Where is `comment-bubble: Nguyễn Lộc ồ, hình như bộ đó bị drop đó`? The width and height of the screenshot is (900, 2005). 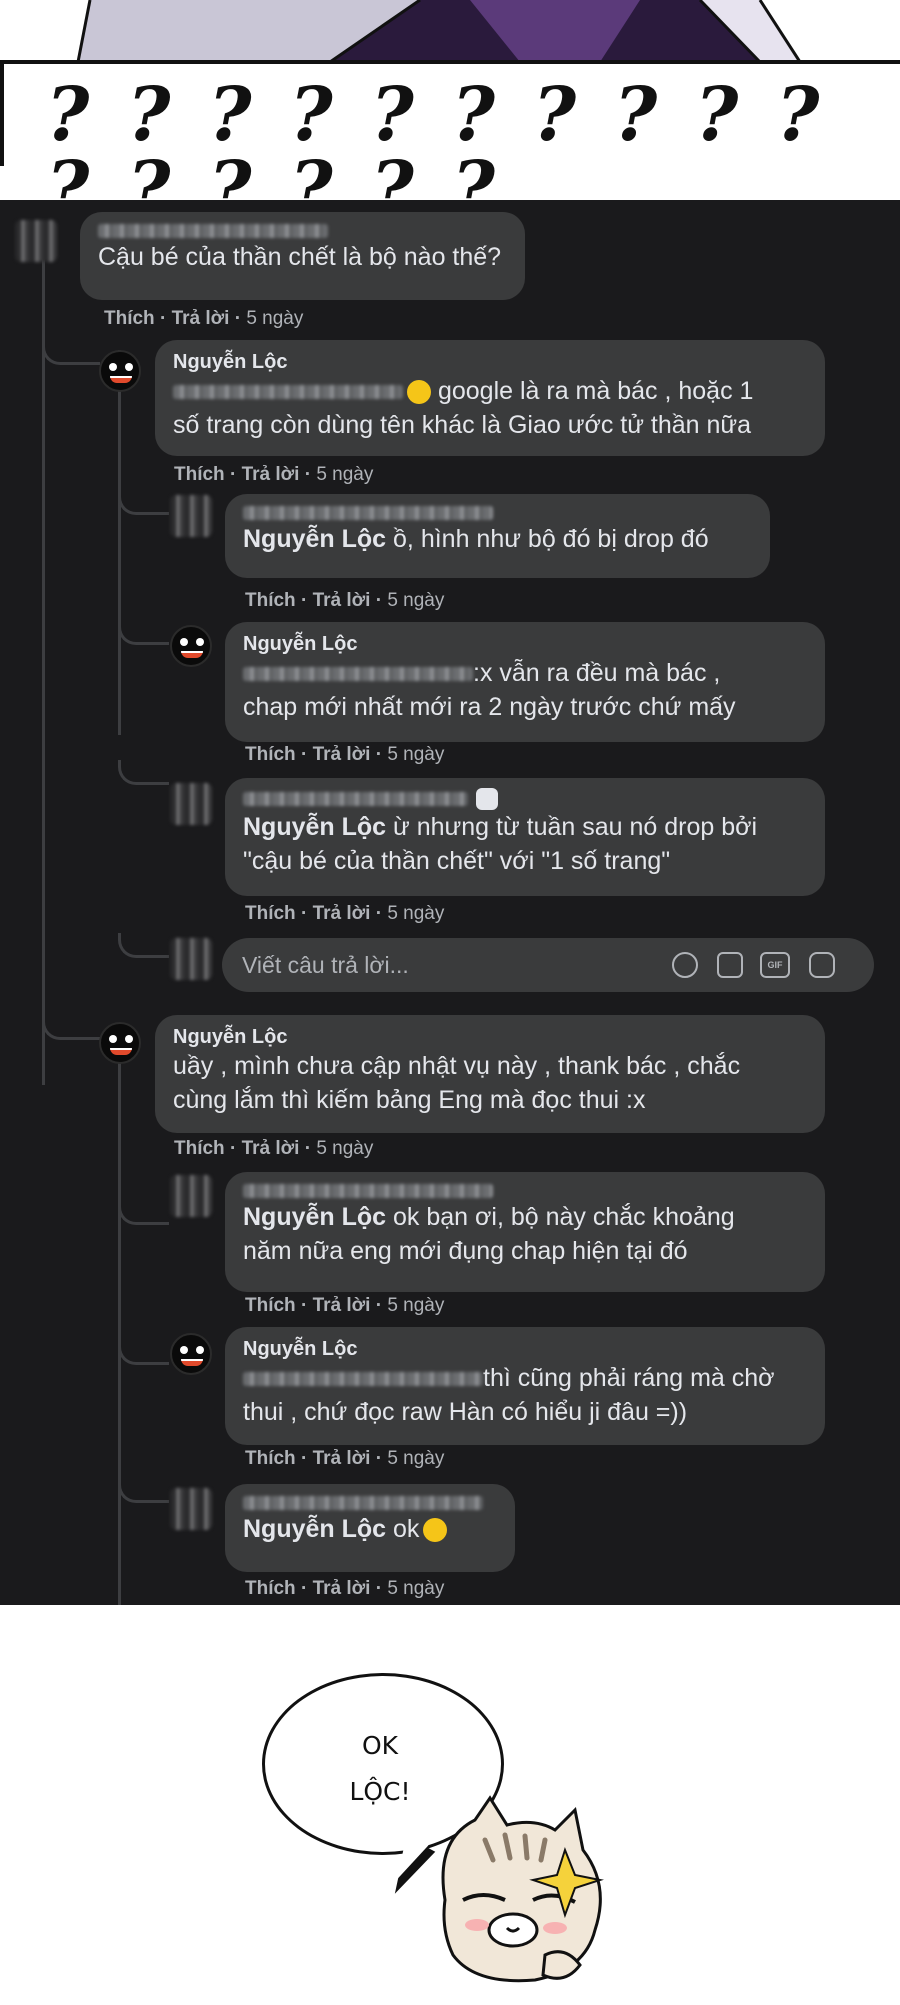
comment-bubble: Nguyễn Lộc ồ, hình như bộ đó bị drop đó is located at coordinates (497, 536).